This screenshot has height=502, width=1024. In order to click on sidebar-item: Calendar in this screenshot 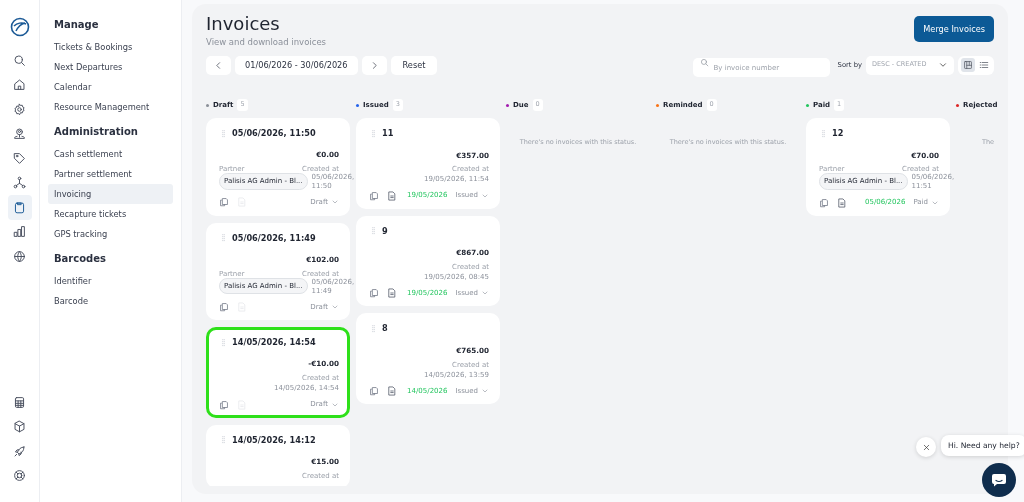, I will do `click(110, 87)`.